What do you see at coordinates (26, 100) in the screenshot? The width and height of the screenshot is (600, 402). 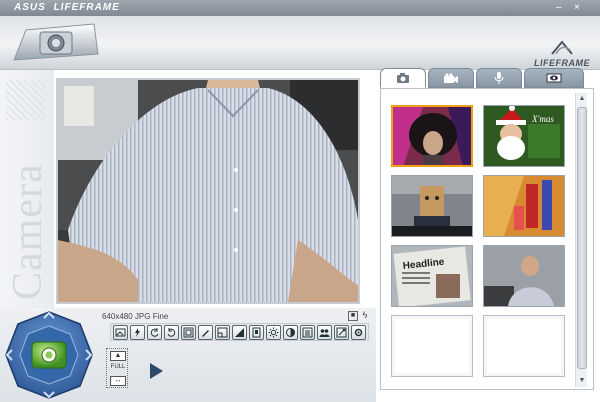 I see `decor-hatch` at bounding box center [26, 100].